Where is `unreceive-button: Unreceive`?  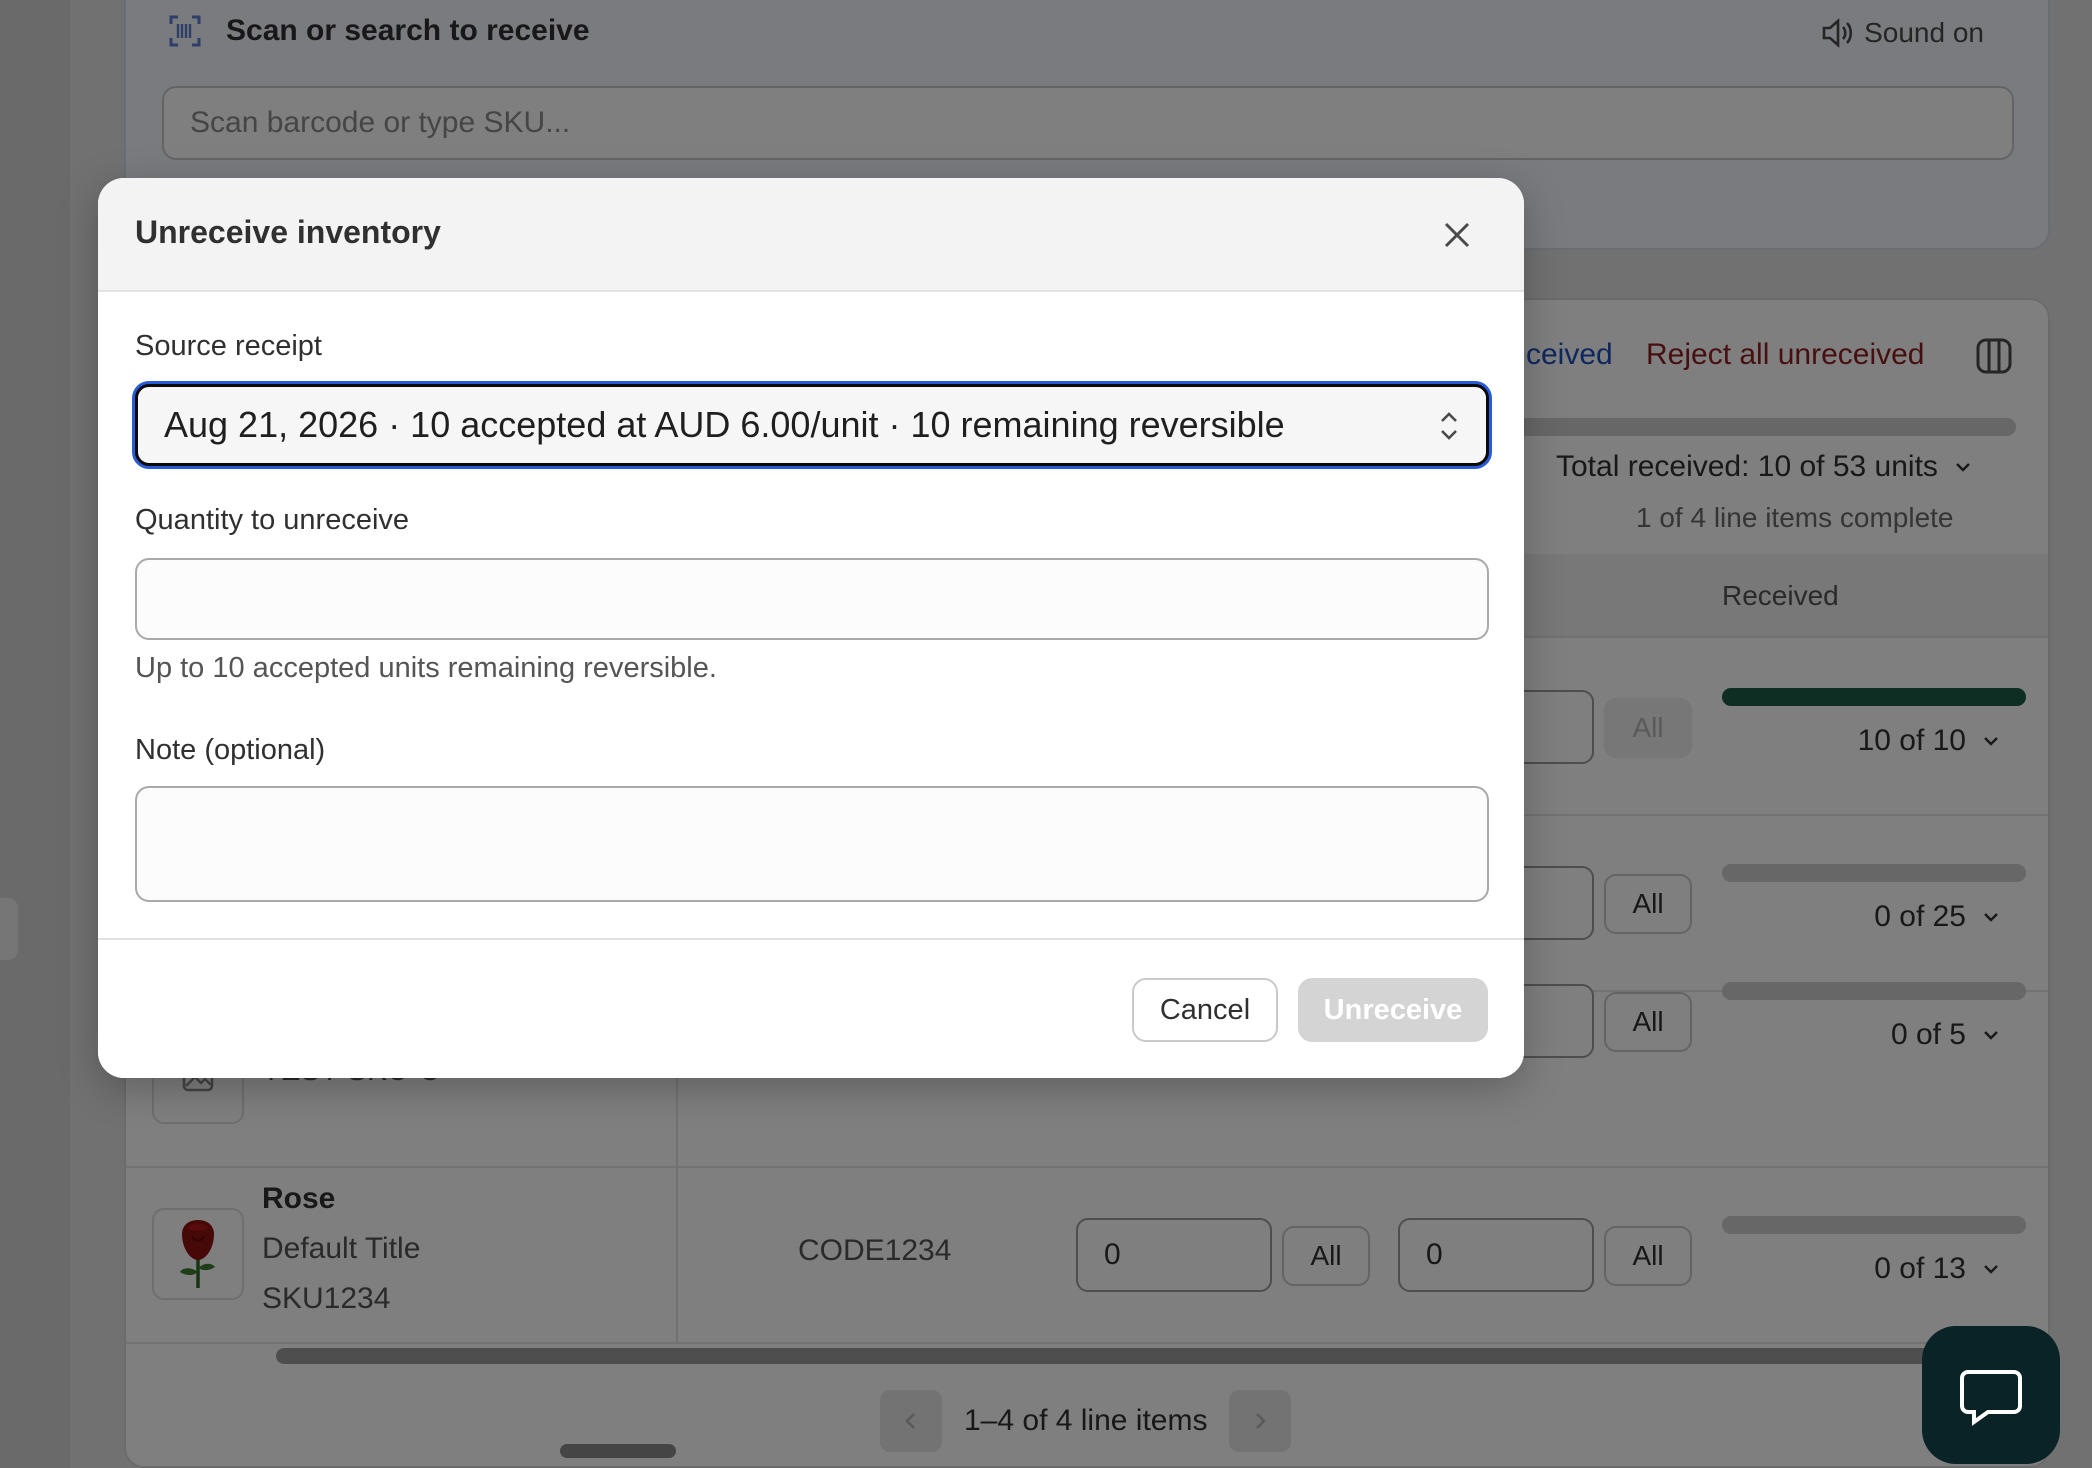 unreceive-button: Unreceive is located at coordinates (1393, 1010).